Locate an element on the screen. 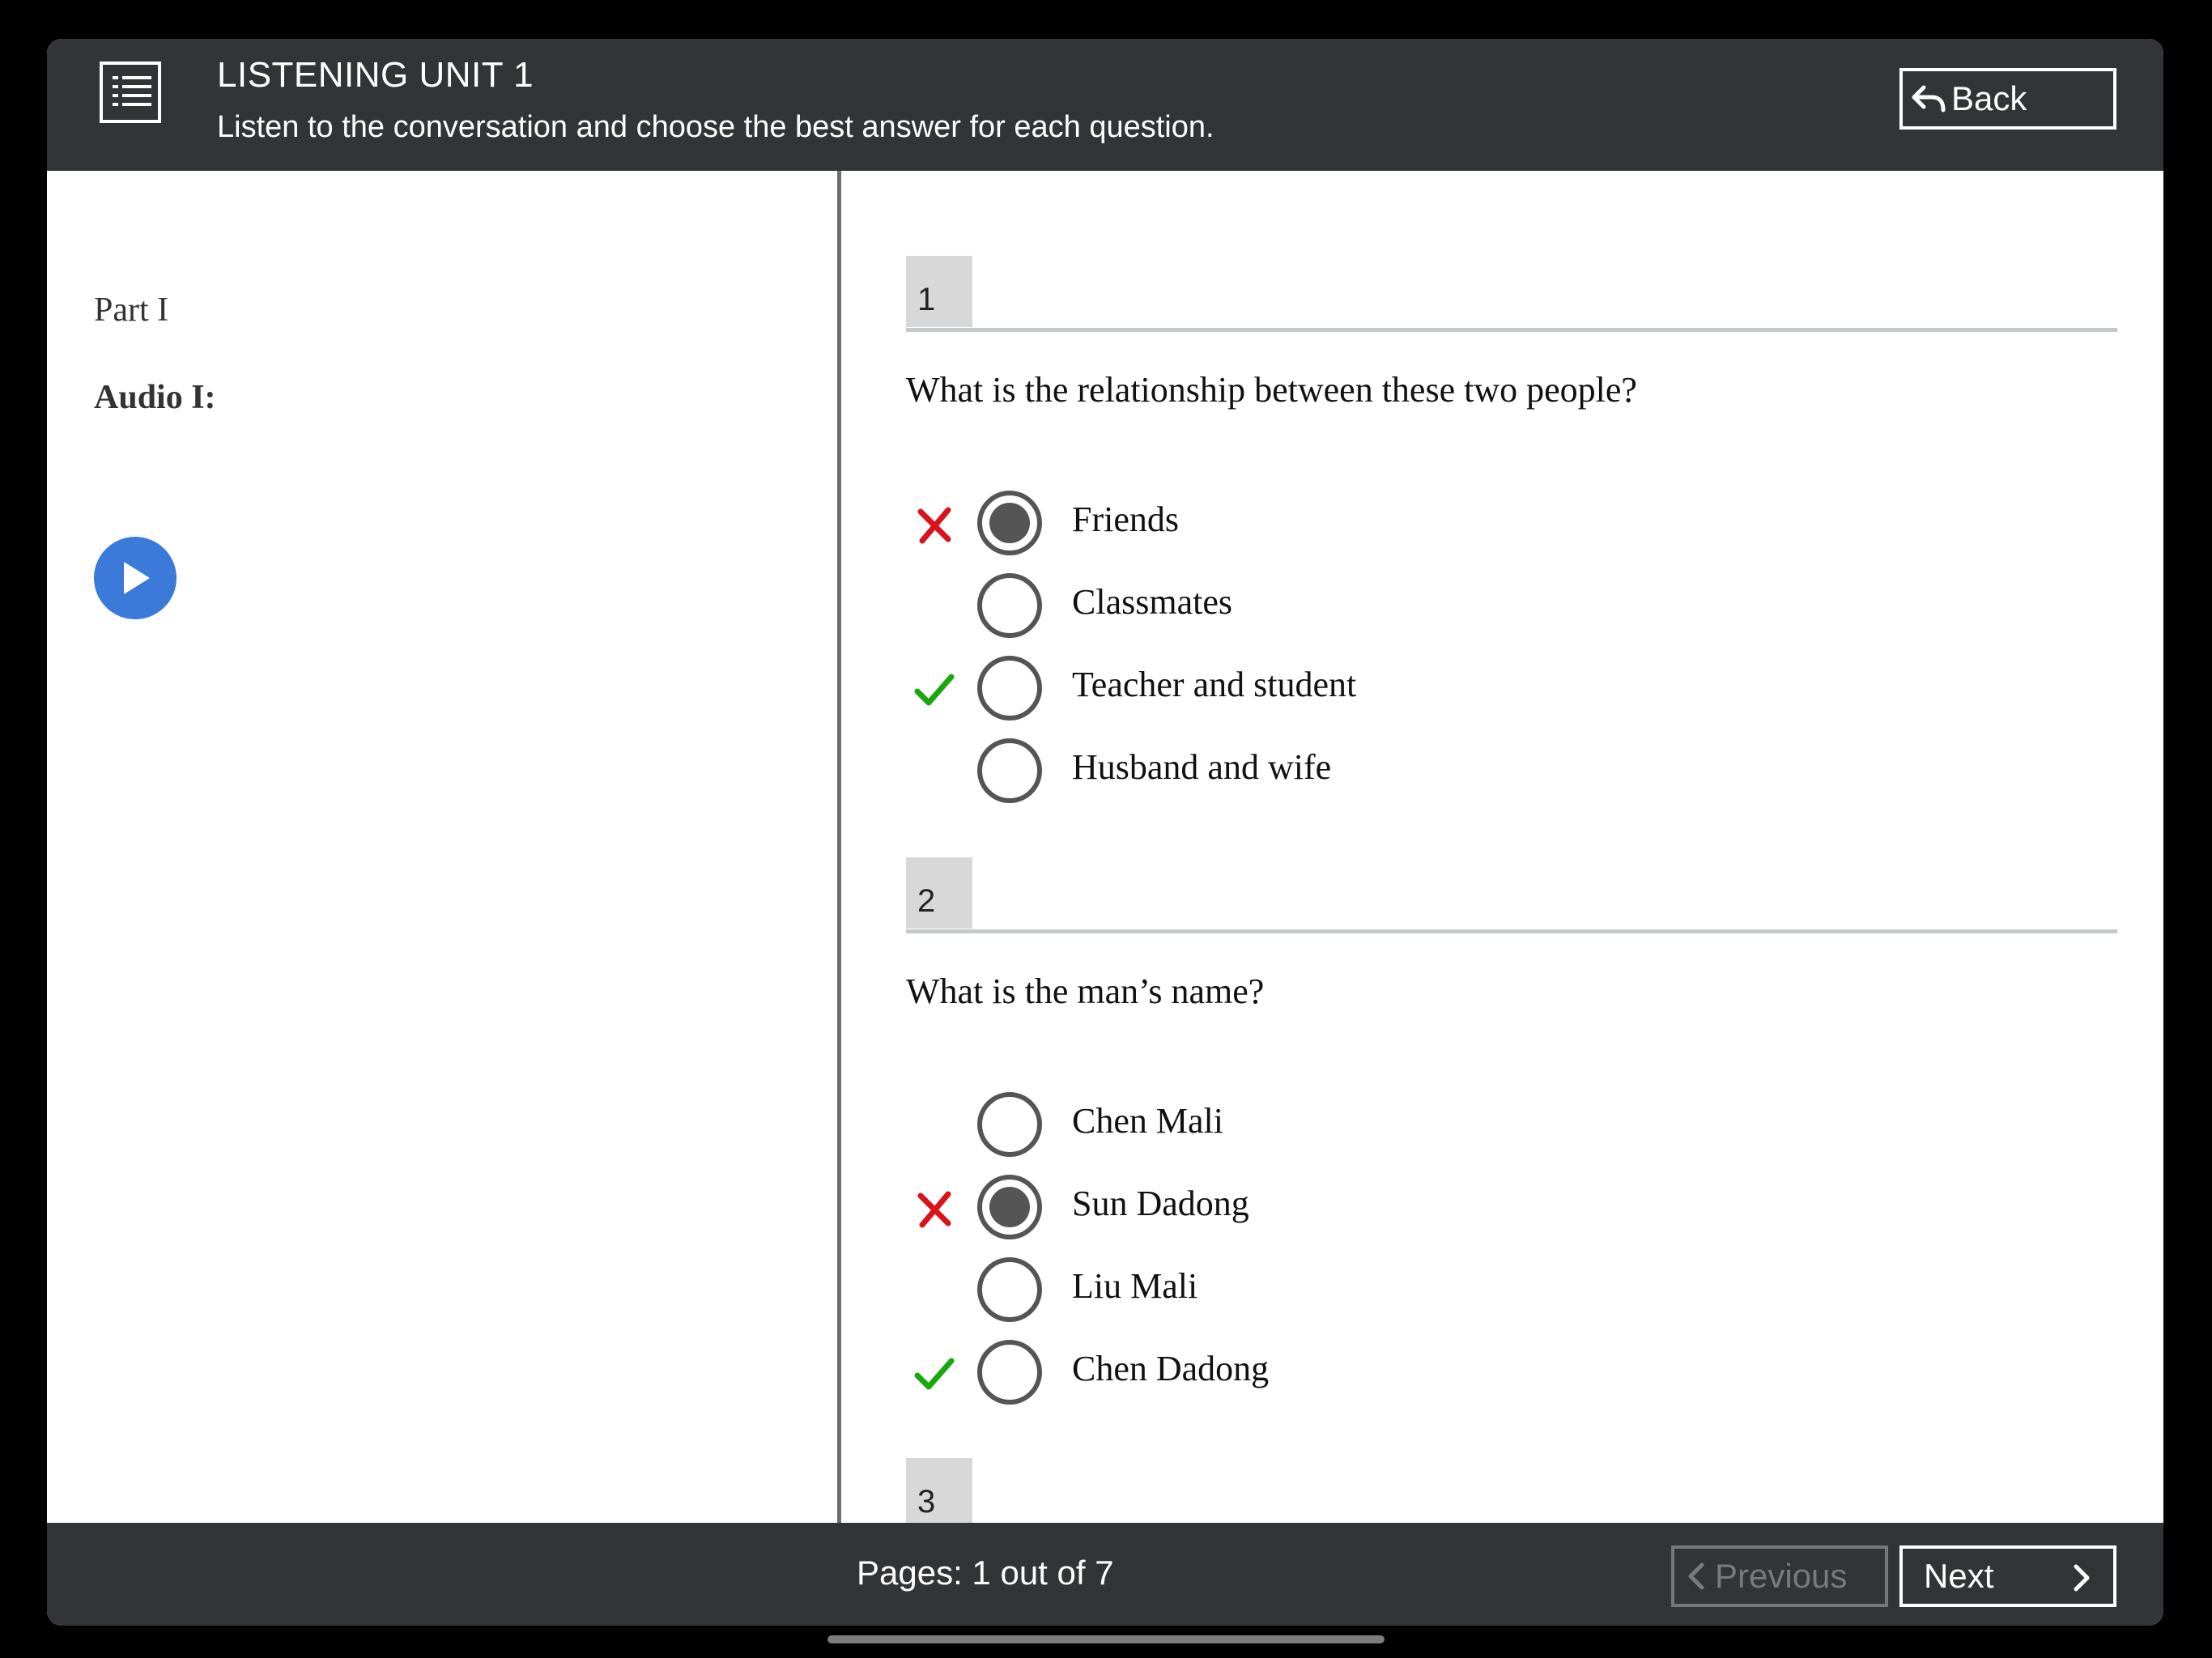 The width and height of the screenshot is (2212, 1658). back-label: Back is located at coordinates (1989, 98).